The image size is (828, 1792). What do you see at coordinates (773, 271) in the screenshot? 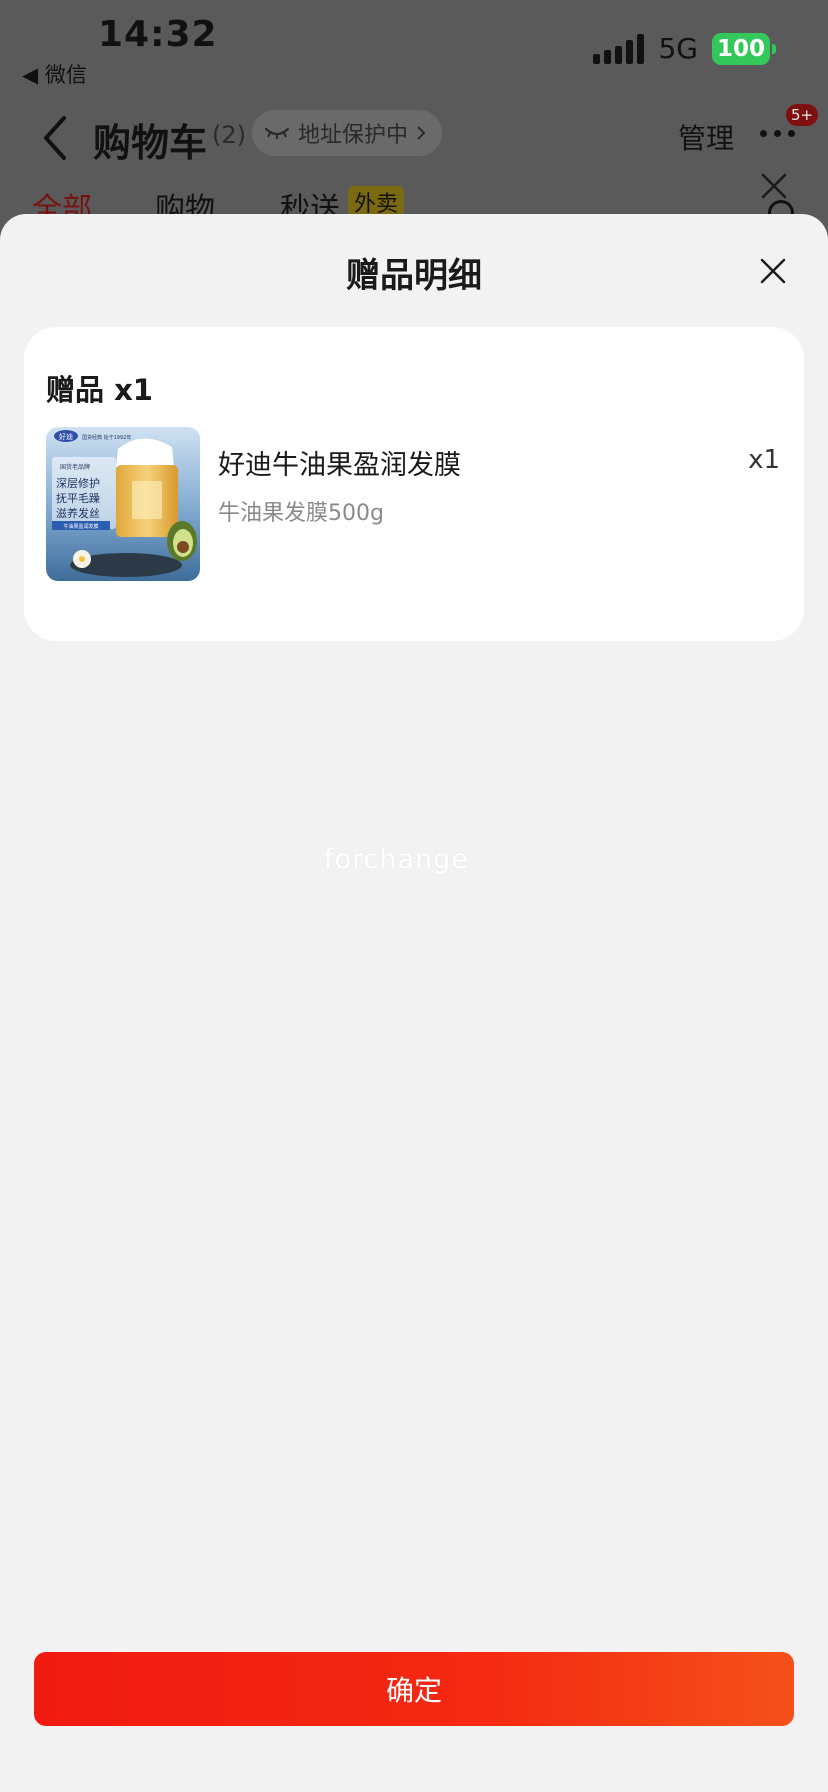
I see `sheet-close-icon` at bounding box center [773, 271].